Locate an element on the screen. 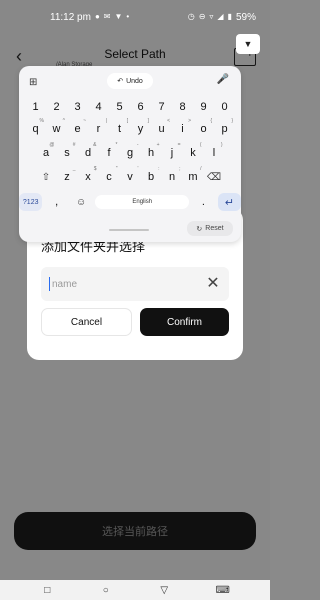 This screenshot has height=600, width=320. key-l: l) is located at coordinates (214, 152).